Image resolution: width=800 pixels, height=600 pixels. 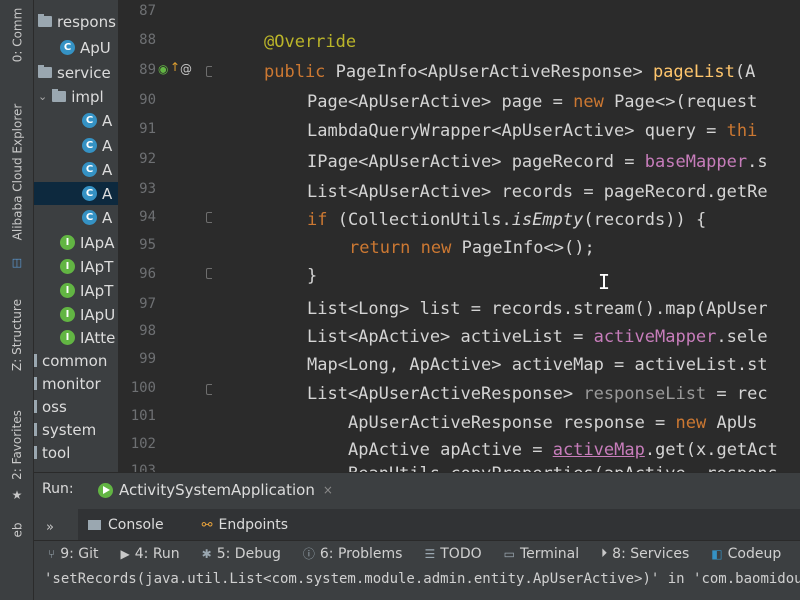 I want to click on tree-item-interface: I IApU, so click(x=87, y=314).